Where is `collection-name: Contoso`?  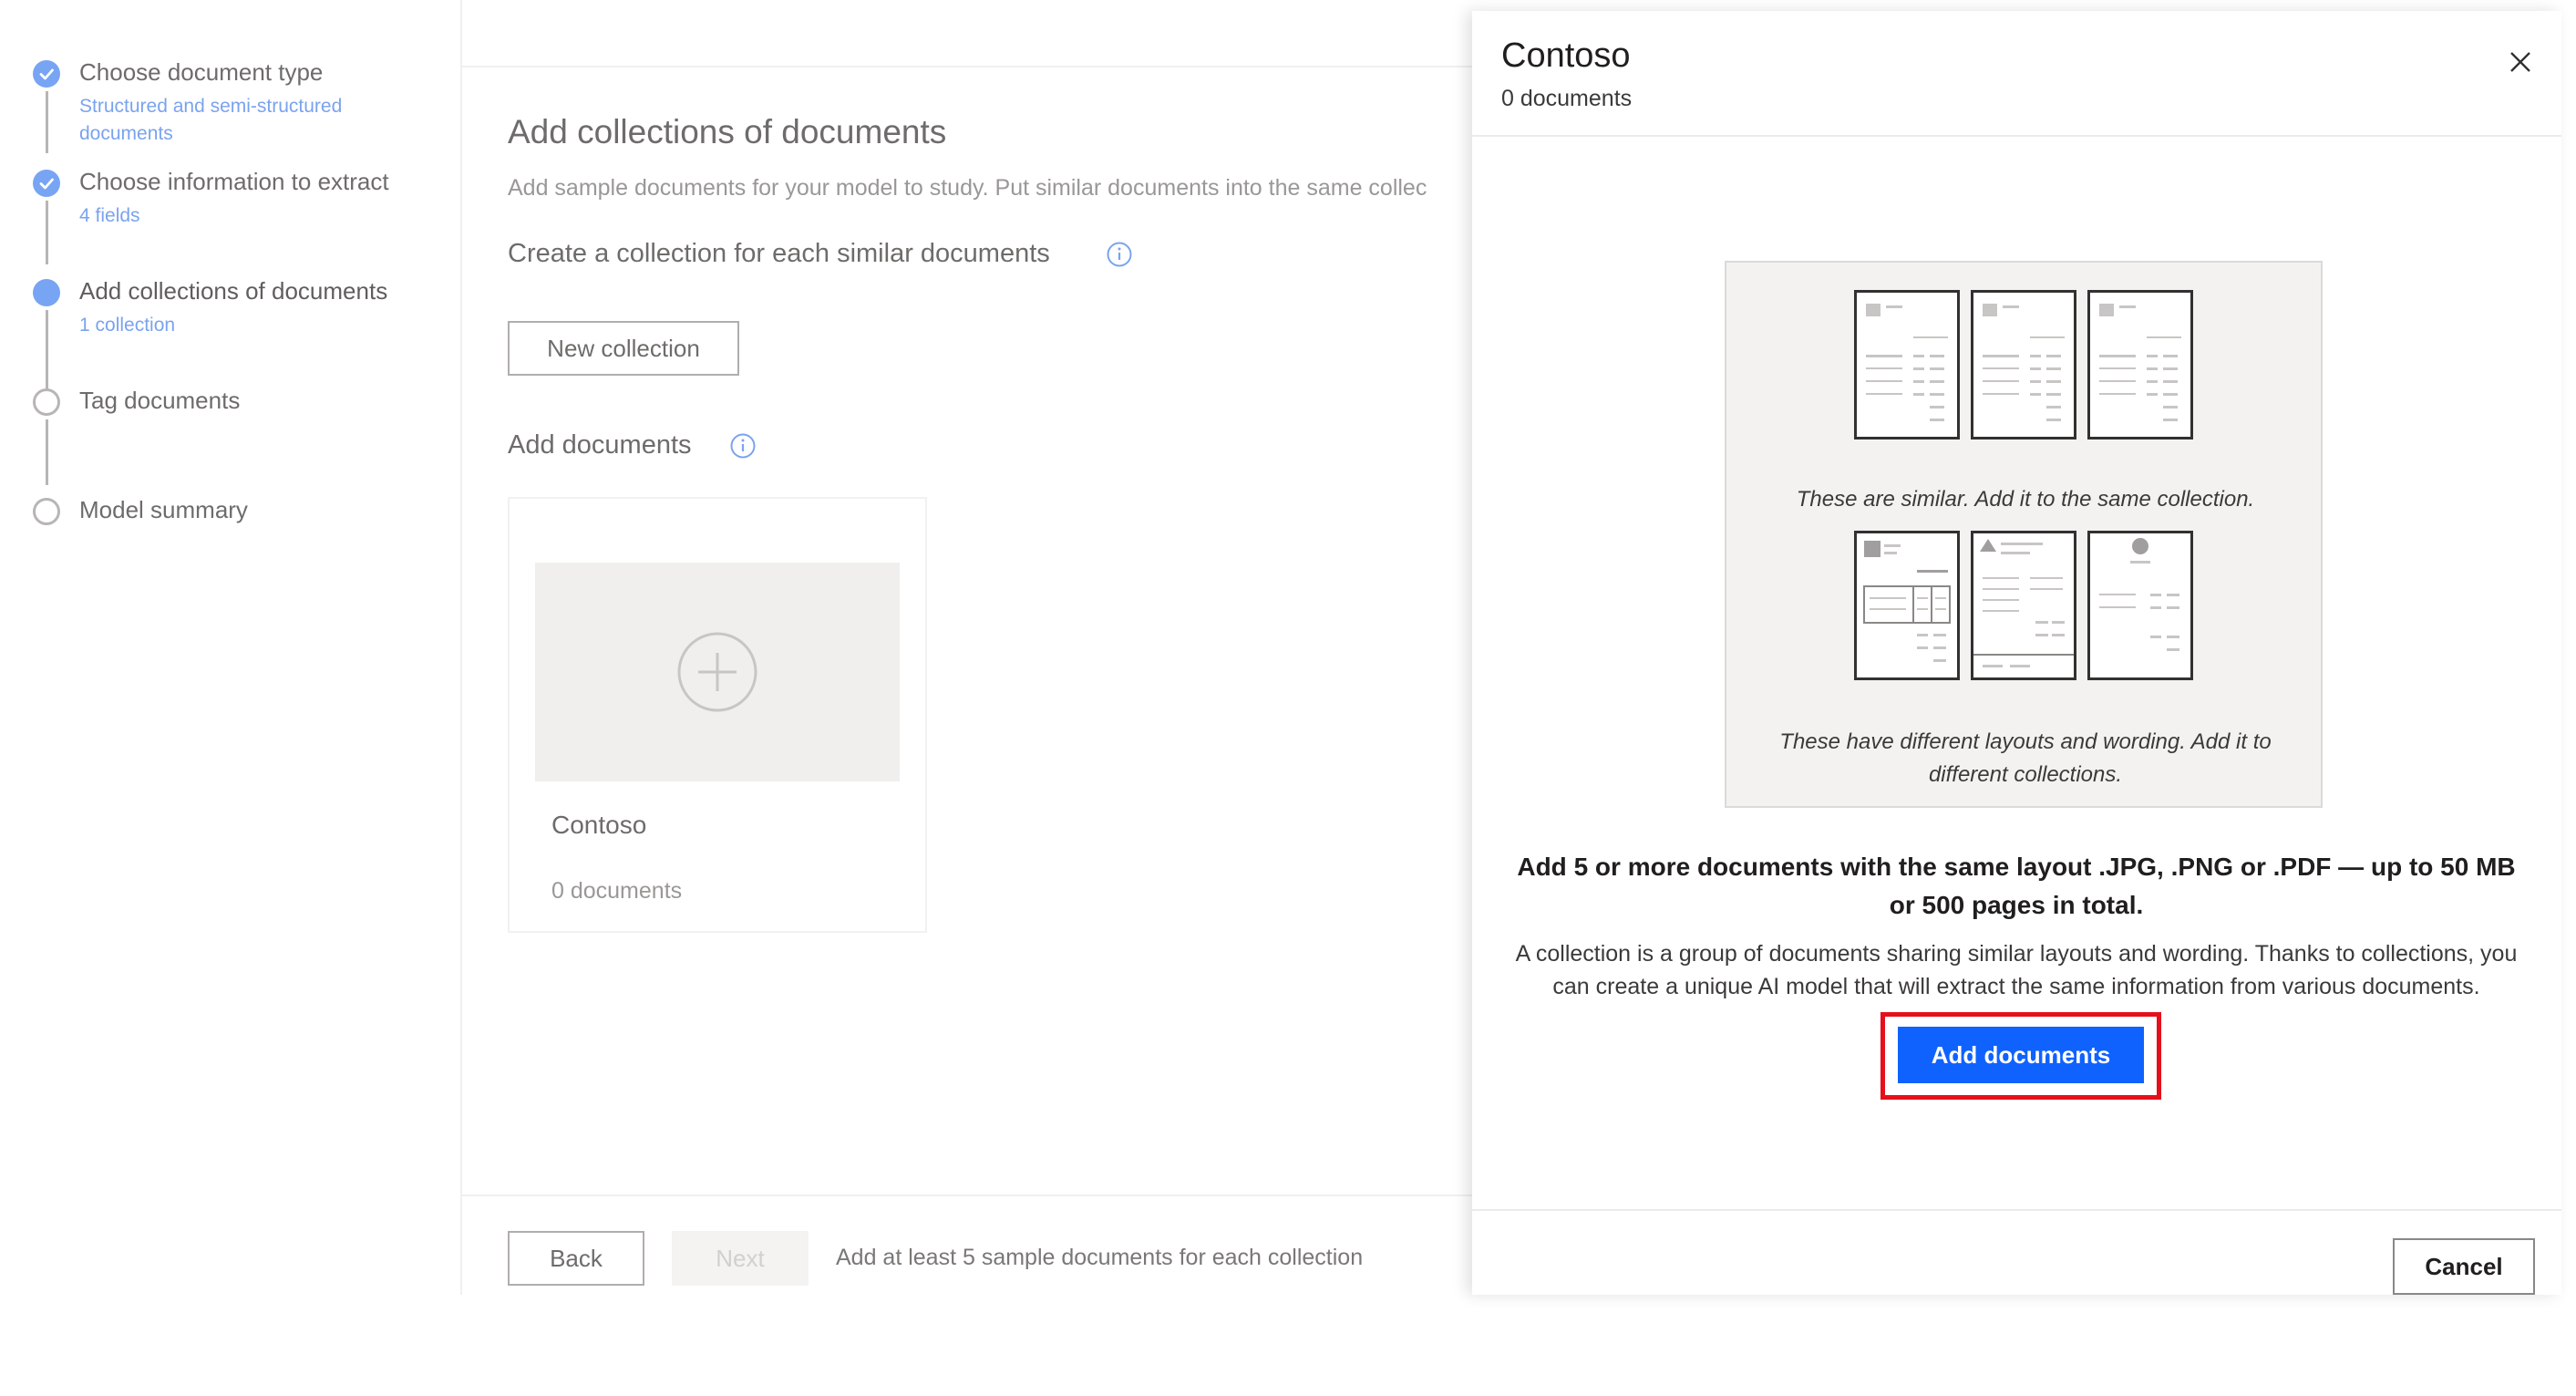
collection-name: Contoso is located at coordinates (599, 825).